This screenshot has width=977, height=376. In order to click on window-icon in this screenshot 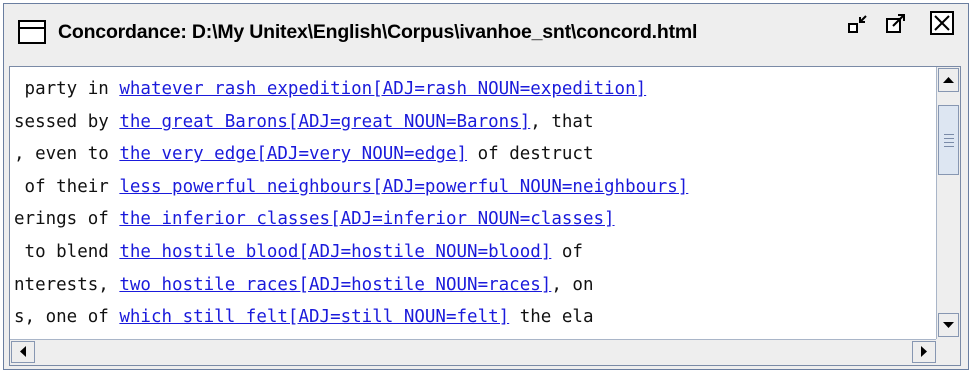, I will do `click(32, 32)`.